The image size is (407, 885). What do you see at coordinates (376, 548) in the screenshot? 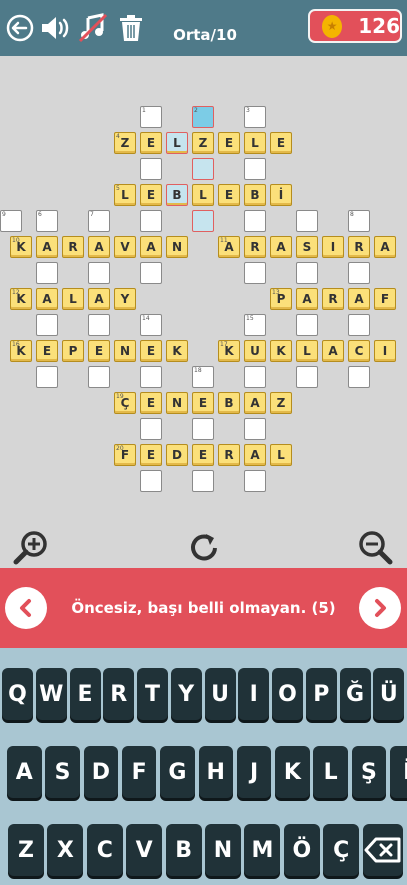
I see `zoom-out-icon` at bounding box center [376, 548].